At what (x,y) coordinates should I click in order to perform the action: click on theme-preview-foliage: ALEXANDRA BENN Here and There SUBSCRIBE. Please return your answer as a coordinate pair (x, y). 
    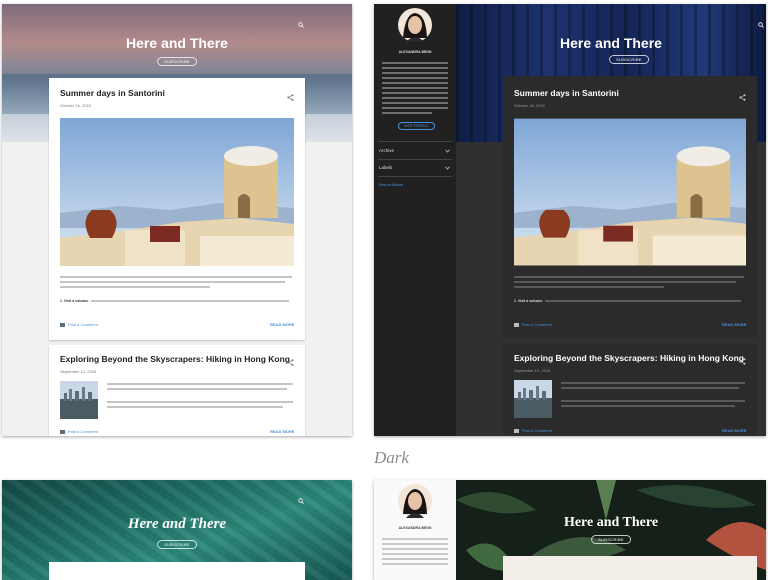
    Looking at the image, I should click on (570, 530).